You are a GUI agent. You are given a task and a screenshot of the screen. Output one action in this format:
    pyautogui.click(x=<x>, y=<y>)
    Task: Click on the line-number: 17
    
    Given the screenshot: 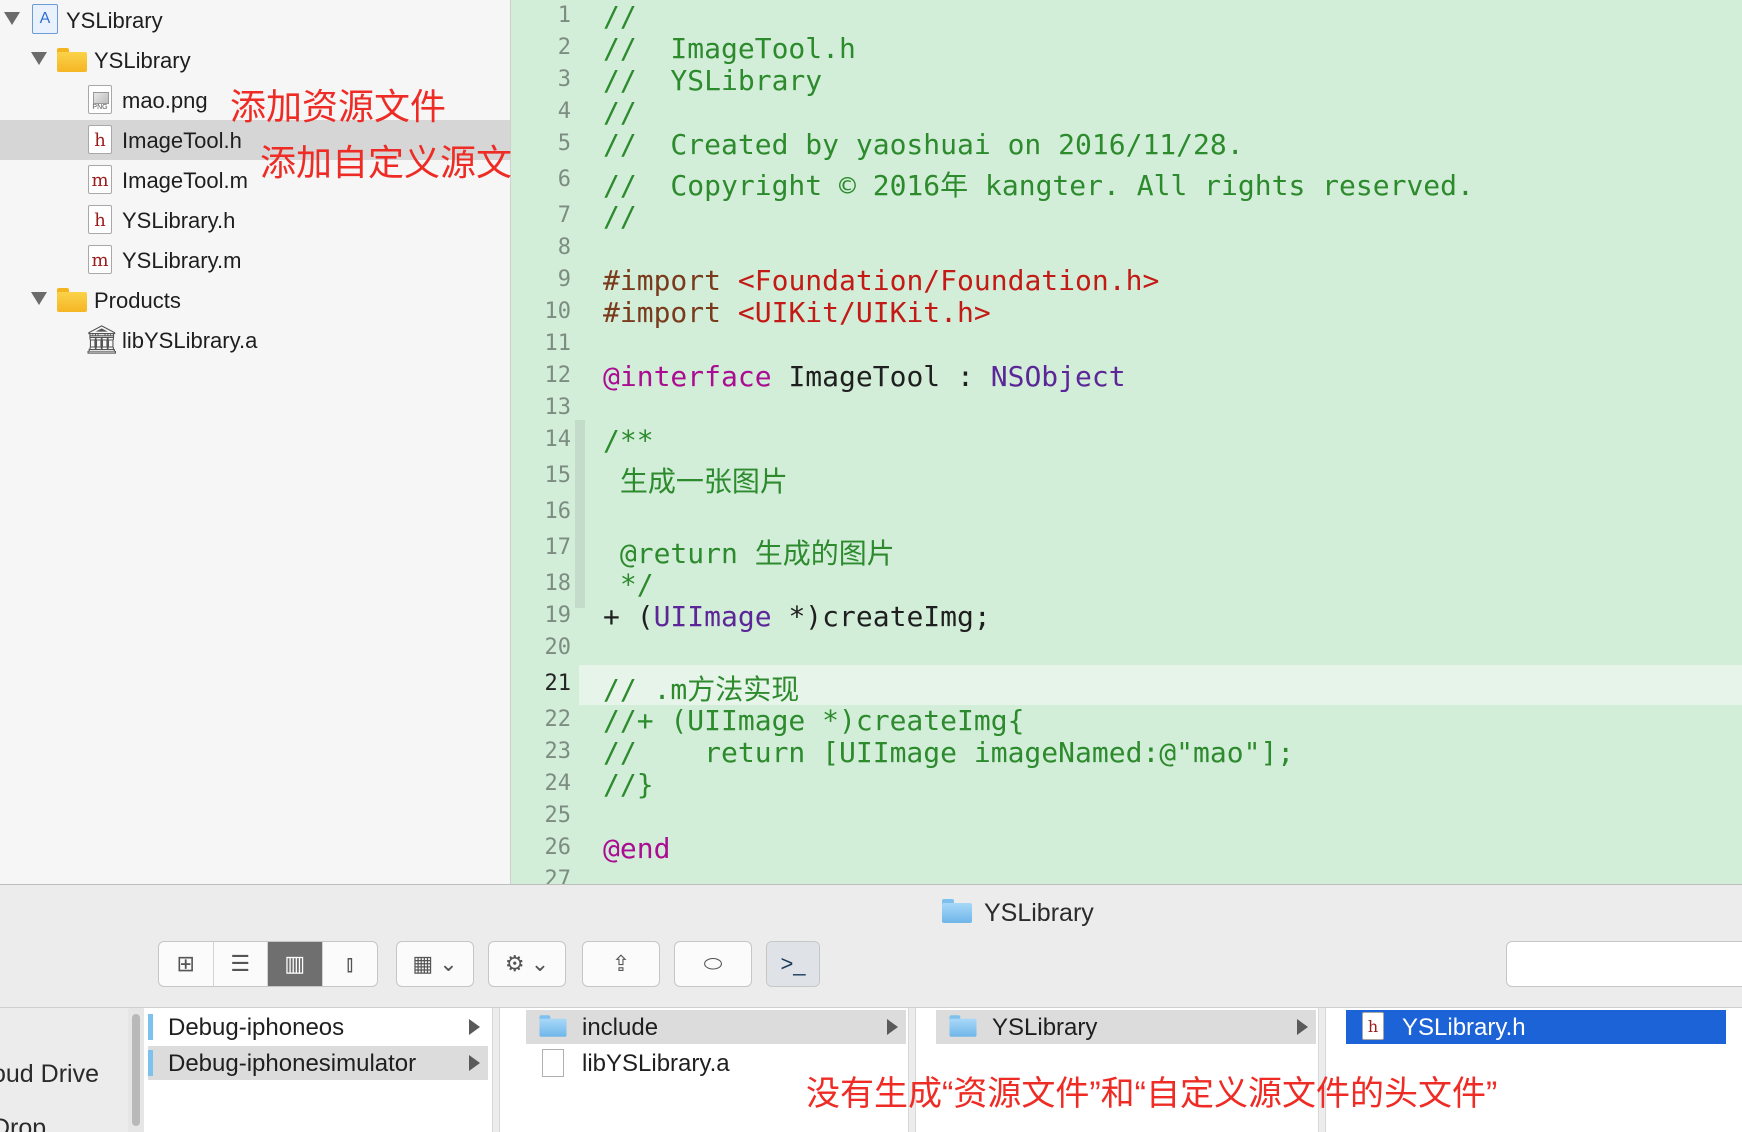 What is the action you would take?
    pyautogui.click(x=558, y=547)
    